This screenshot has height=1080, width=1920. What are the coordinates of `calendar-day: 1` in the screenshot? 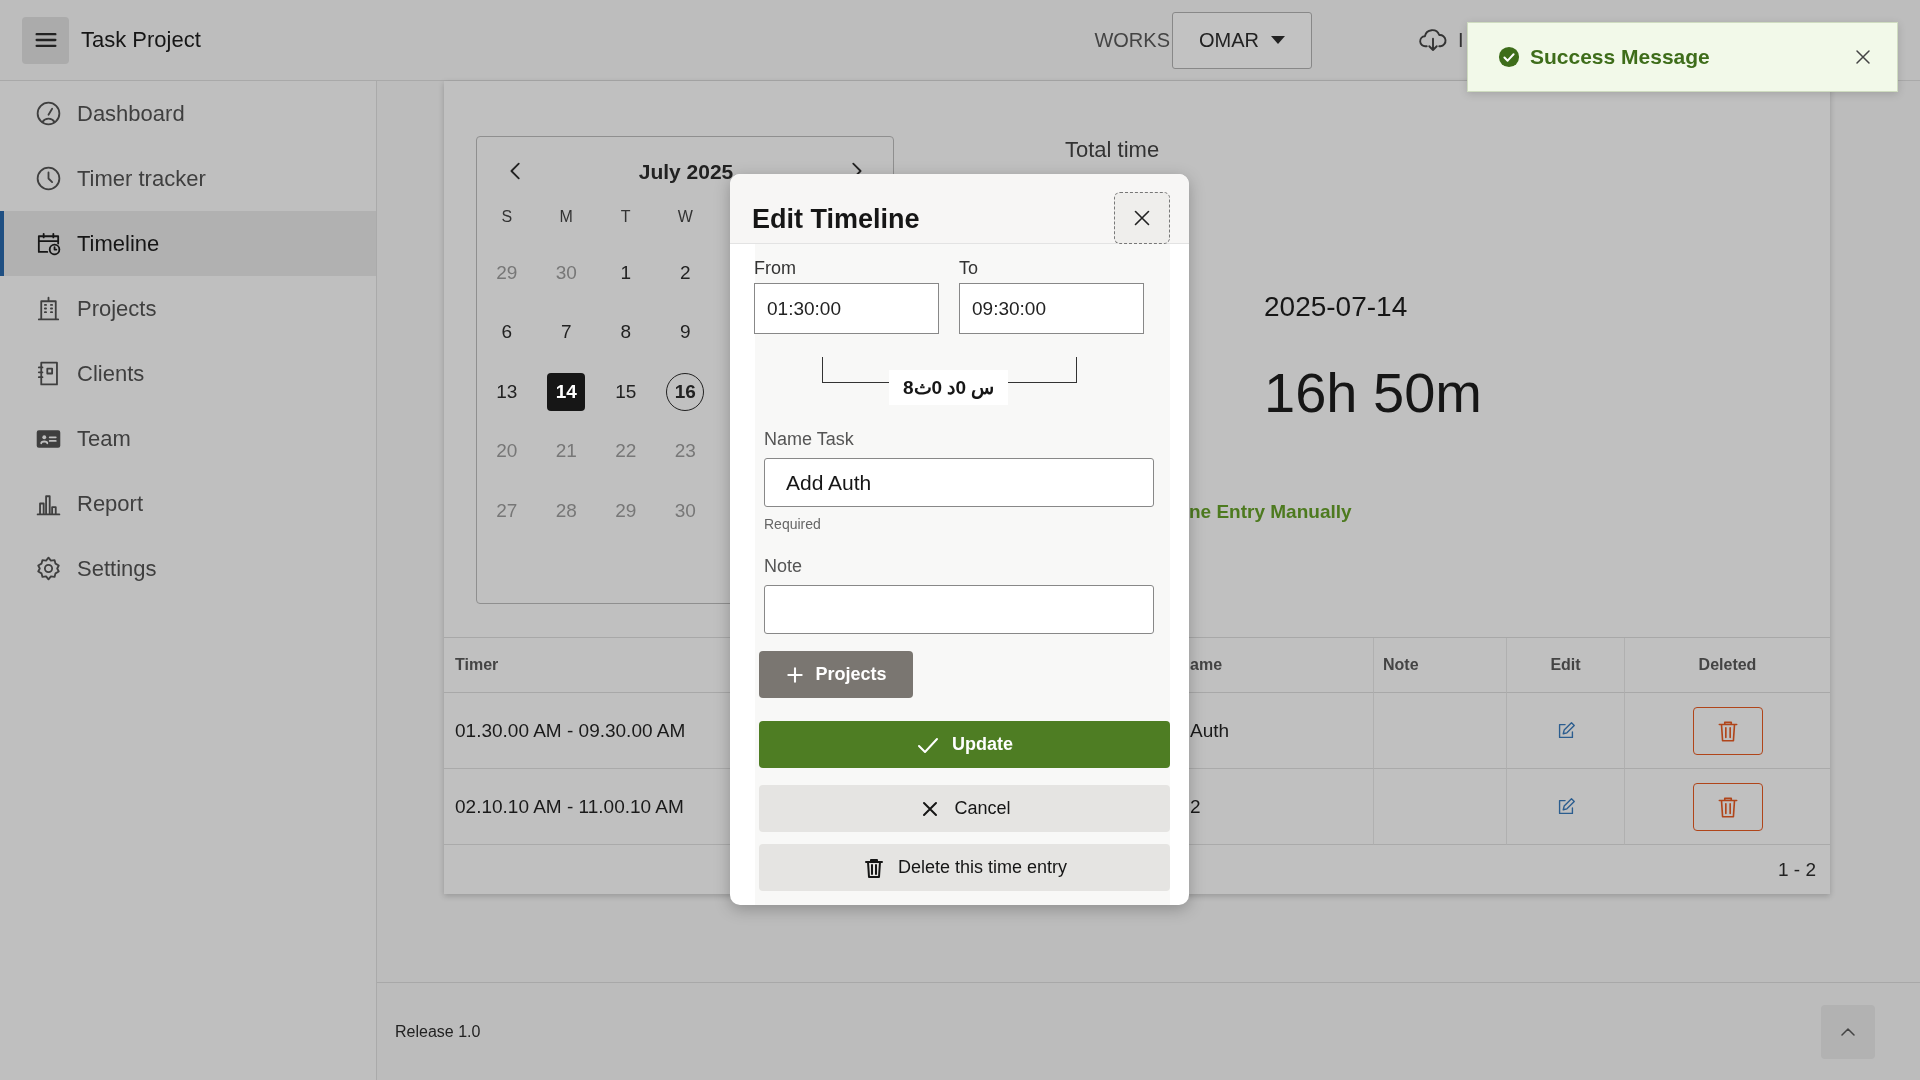 It's located at (625, 272).